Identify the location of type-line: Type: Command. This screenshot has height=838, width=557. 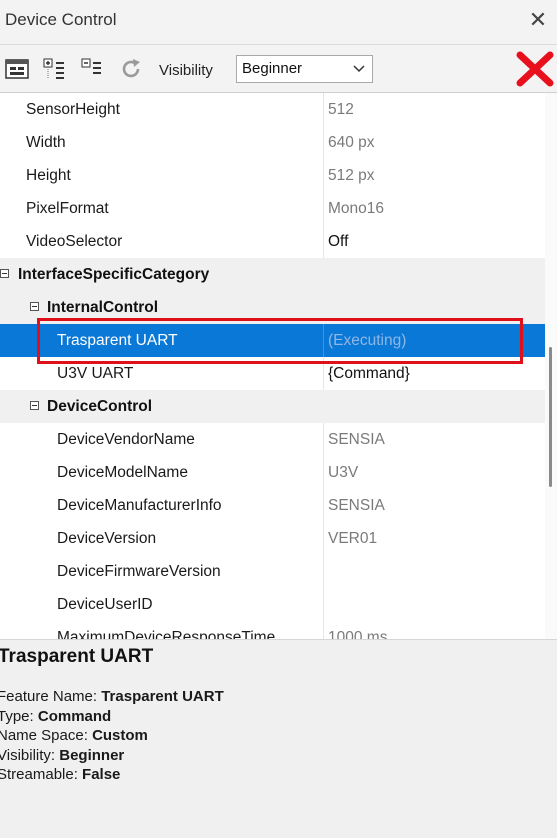
(112, 717).